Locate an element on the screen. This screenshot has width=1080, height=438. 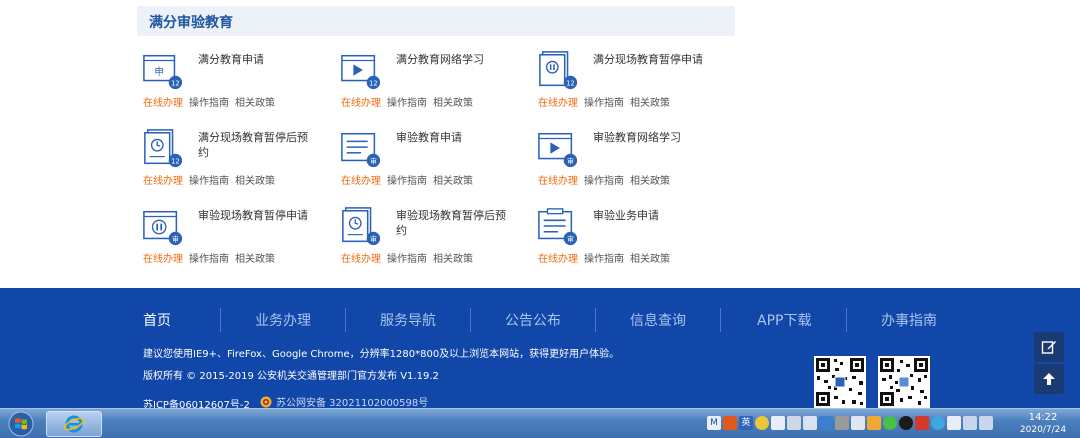
tray-folder-icon is located at coordinates (874, 423).